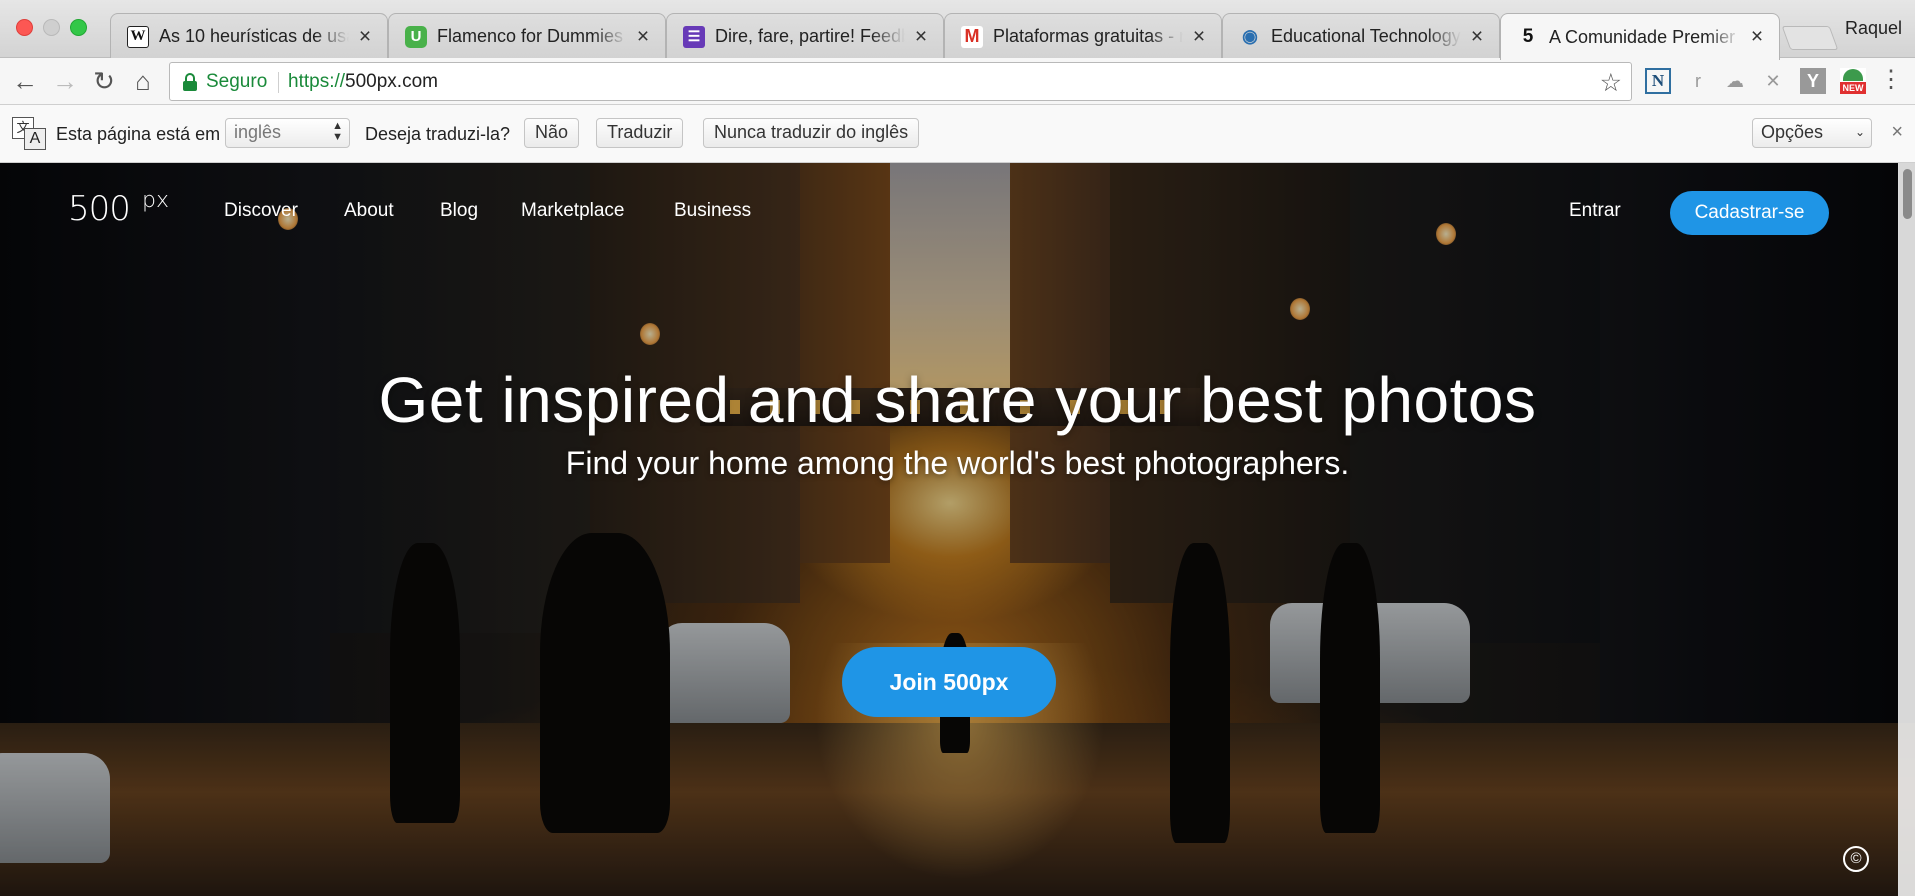 This screenshot has width=1915, height=896. I want to click on reload-icon: ↻, so click(104, 81).